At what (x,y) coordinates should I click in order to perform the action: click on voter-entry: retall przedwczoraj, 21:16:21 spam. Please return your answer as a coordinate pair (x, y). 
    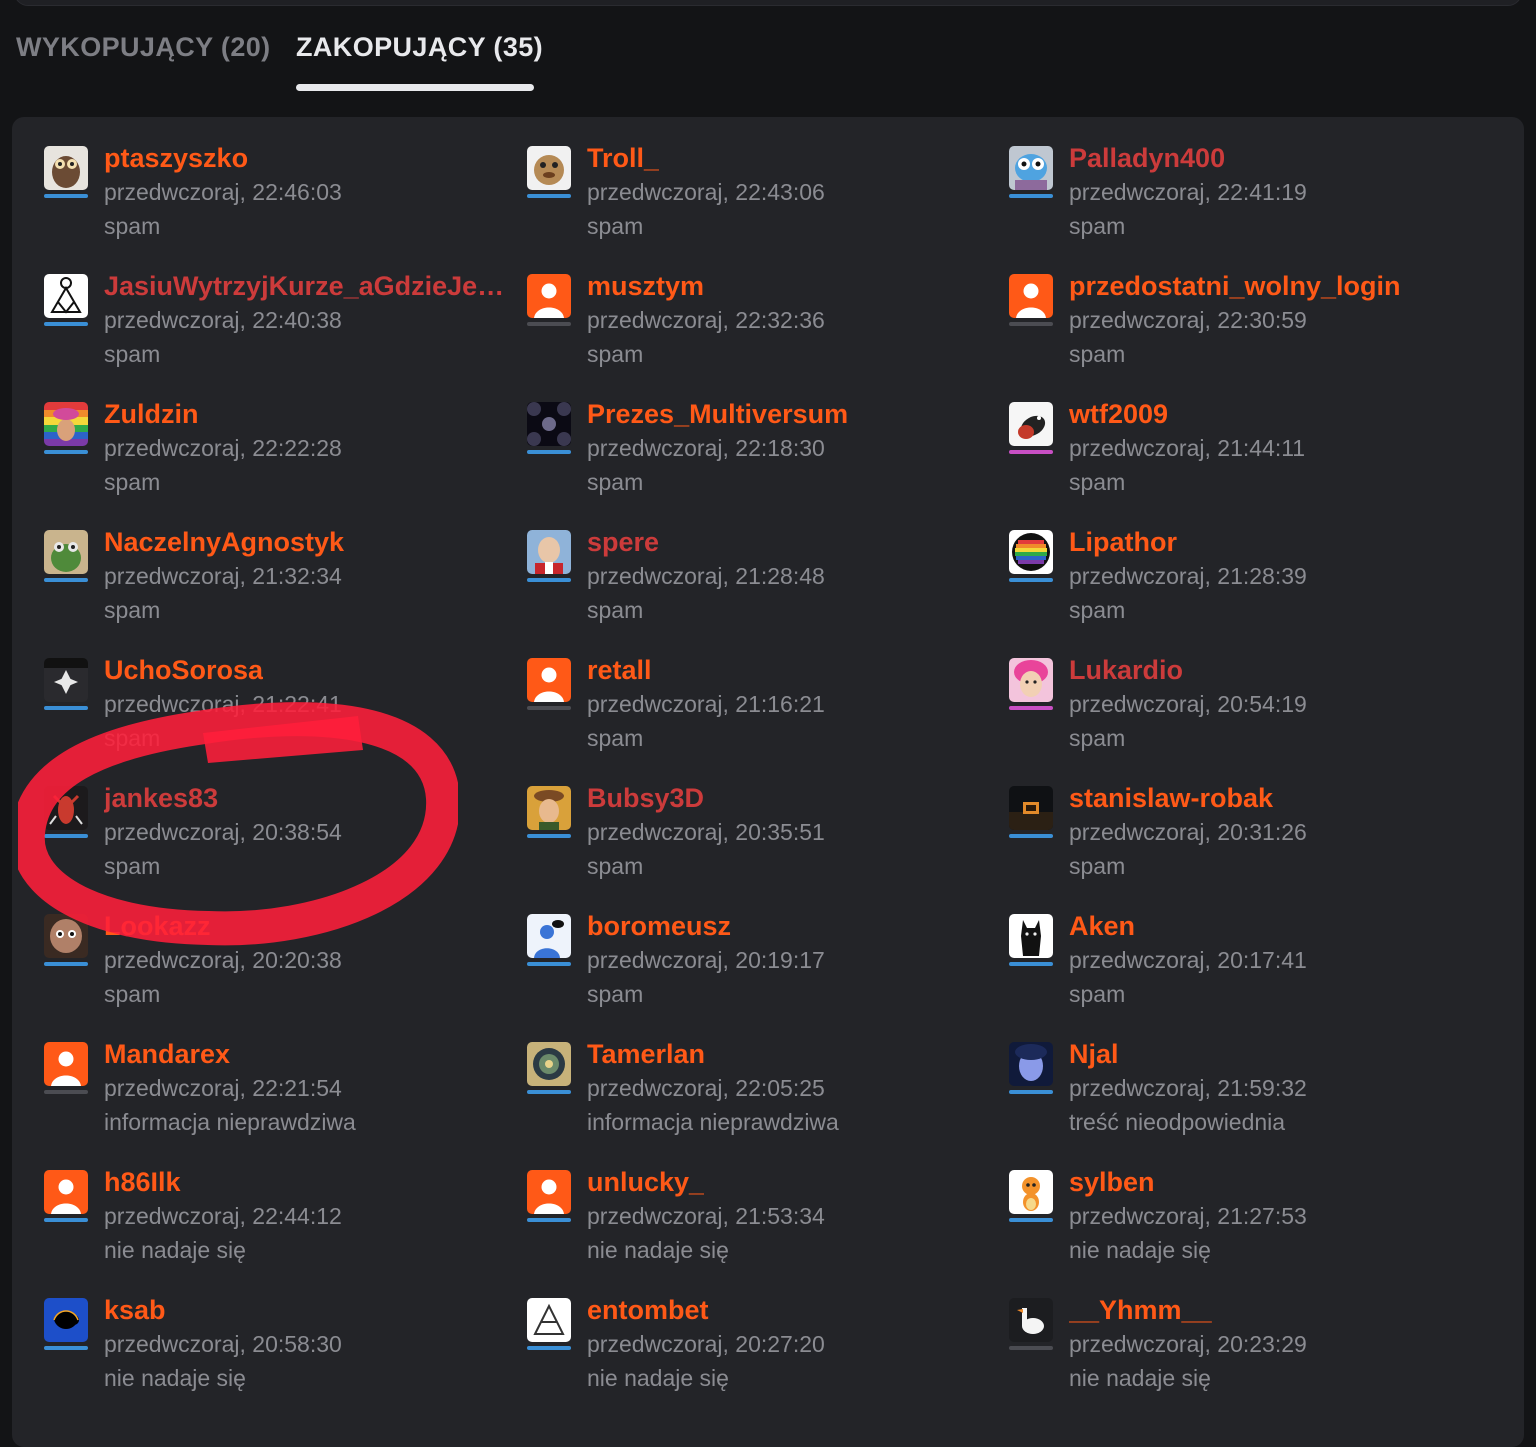
    Looking at the image, I should click on (762, 716).